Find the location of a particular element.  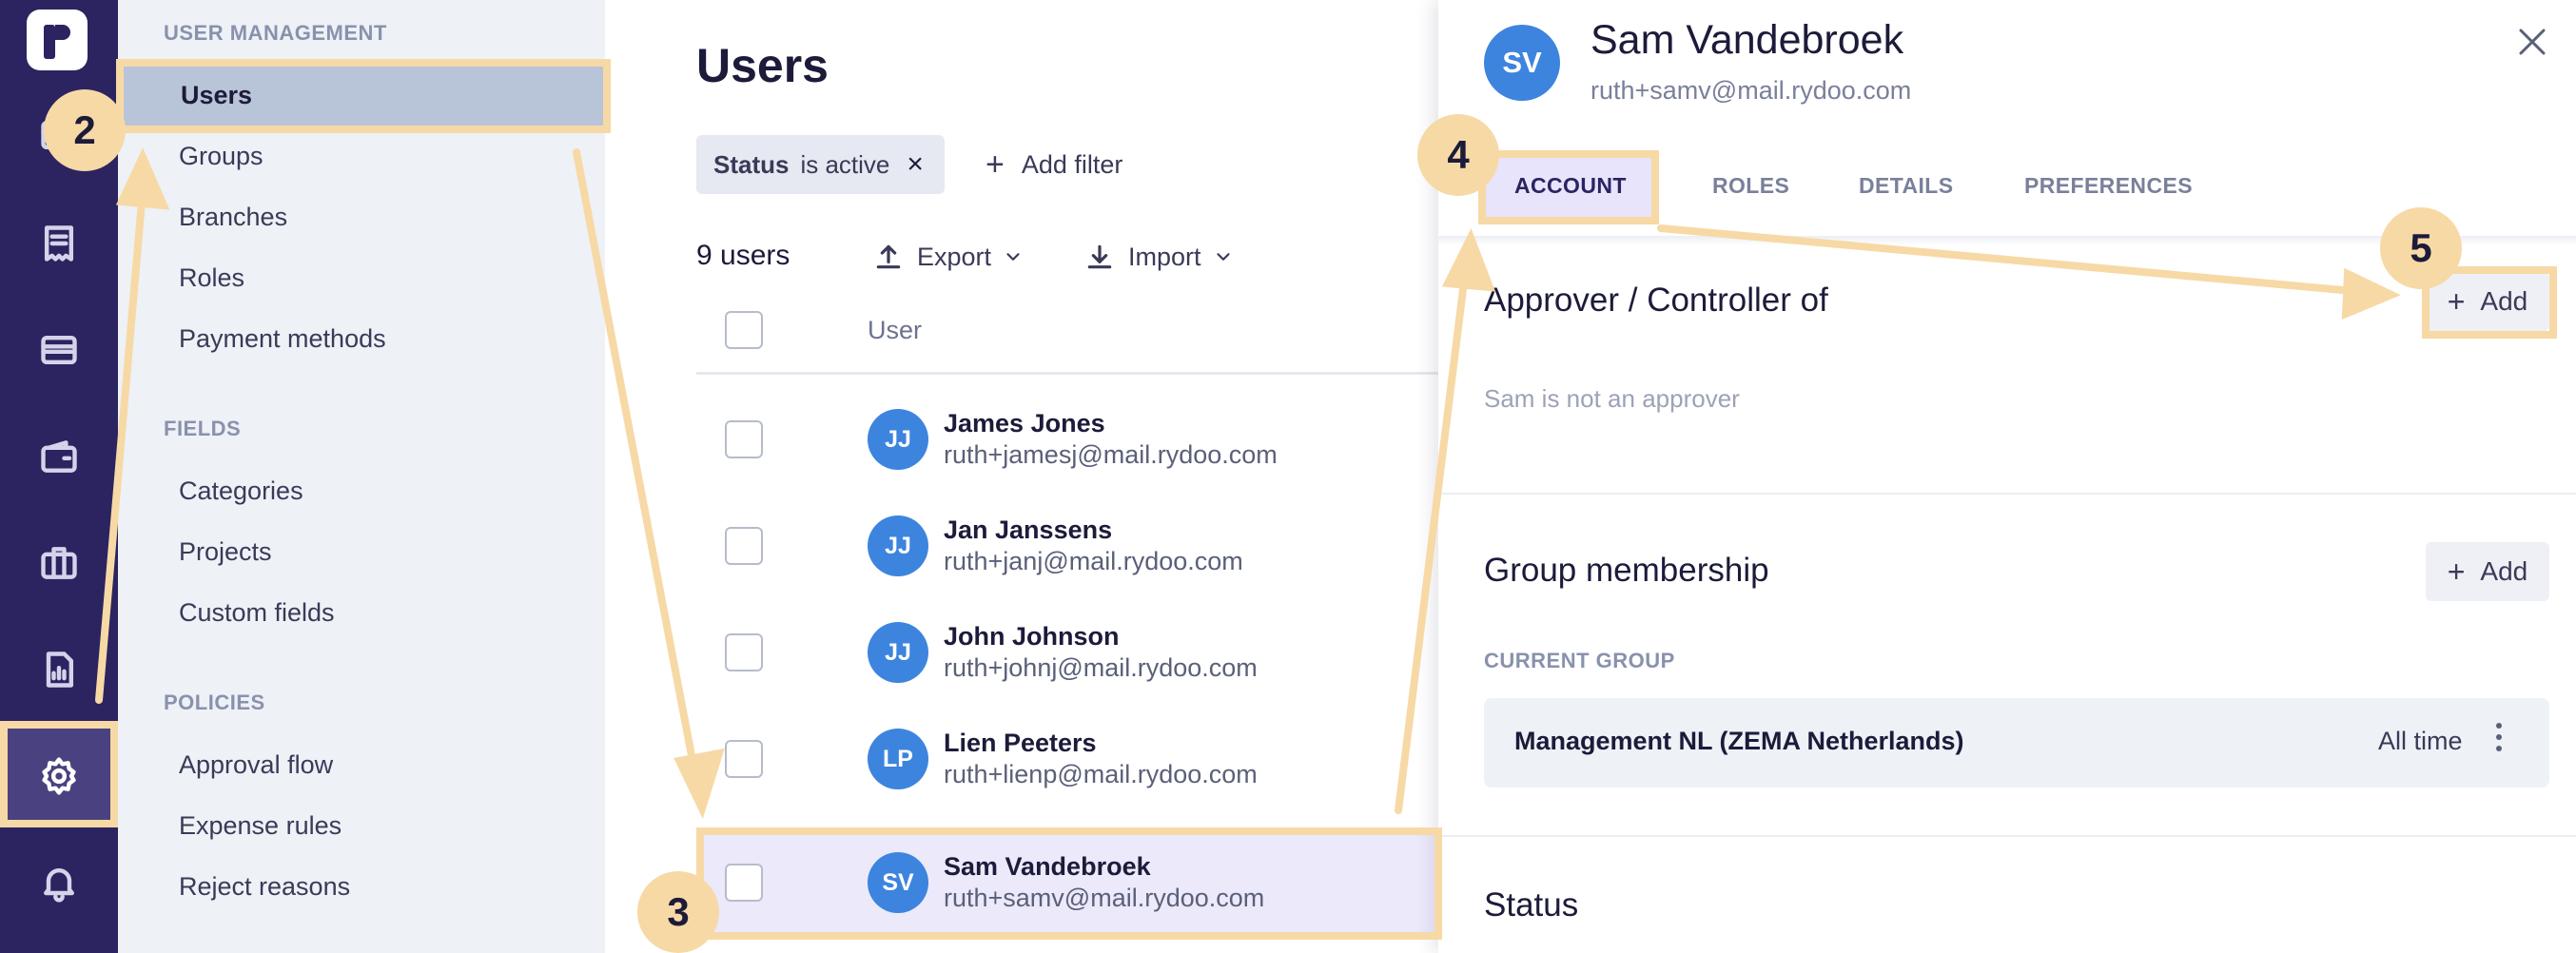

remove-filter-icon: × is located at coordinates (916, 164).